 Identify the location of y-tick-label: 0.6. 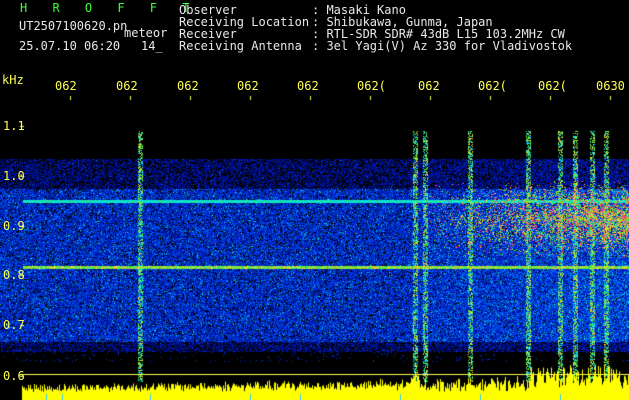
(14, 376).